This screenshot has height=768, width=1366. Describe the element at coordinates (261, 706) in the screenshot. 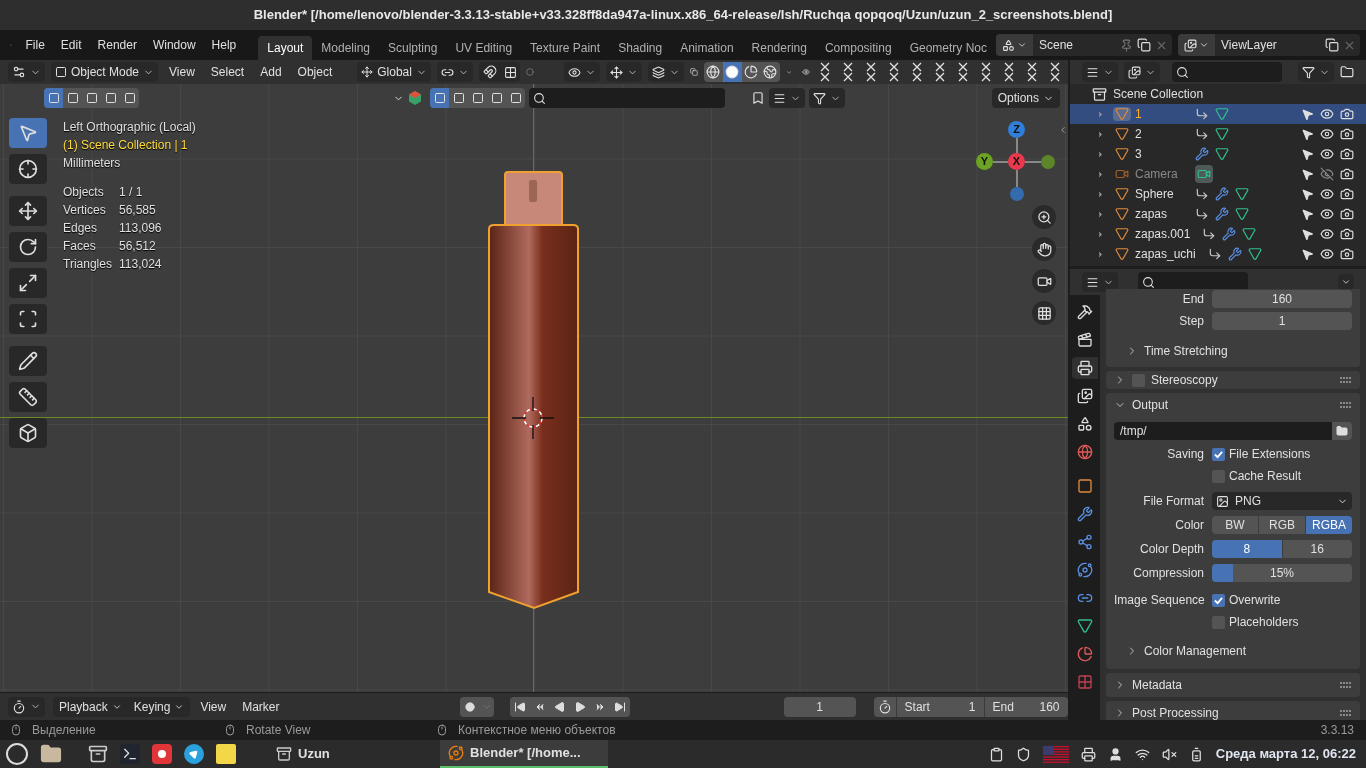

I see `menu-item: Marker` at that location.